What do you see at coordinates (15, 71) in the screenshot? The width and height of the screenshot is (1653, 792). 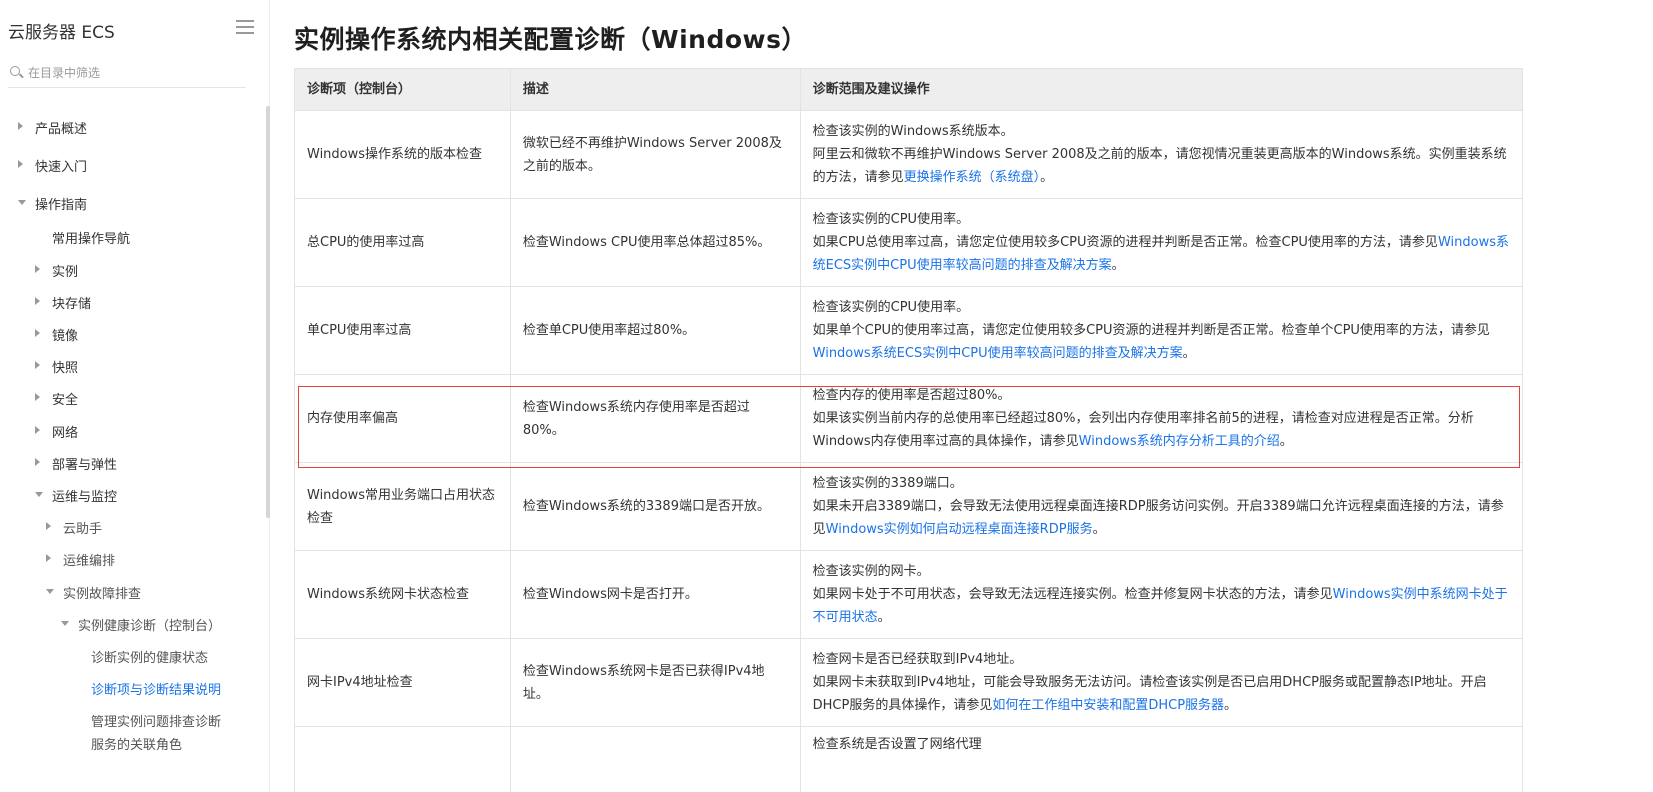 I see `search-icon` at bounding box center [15, 71].